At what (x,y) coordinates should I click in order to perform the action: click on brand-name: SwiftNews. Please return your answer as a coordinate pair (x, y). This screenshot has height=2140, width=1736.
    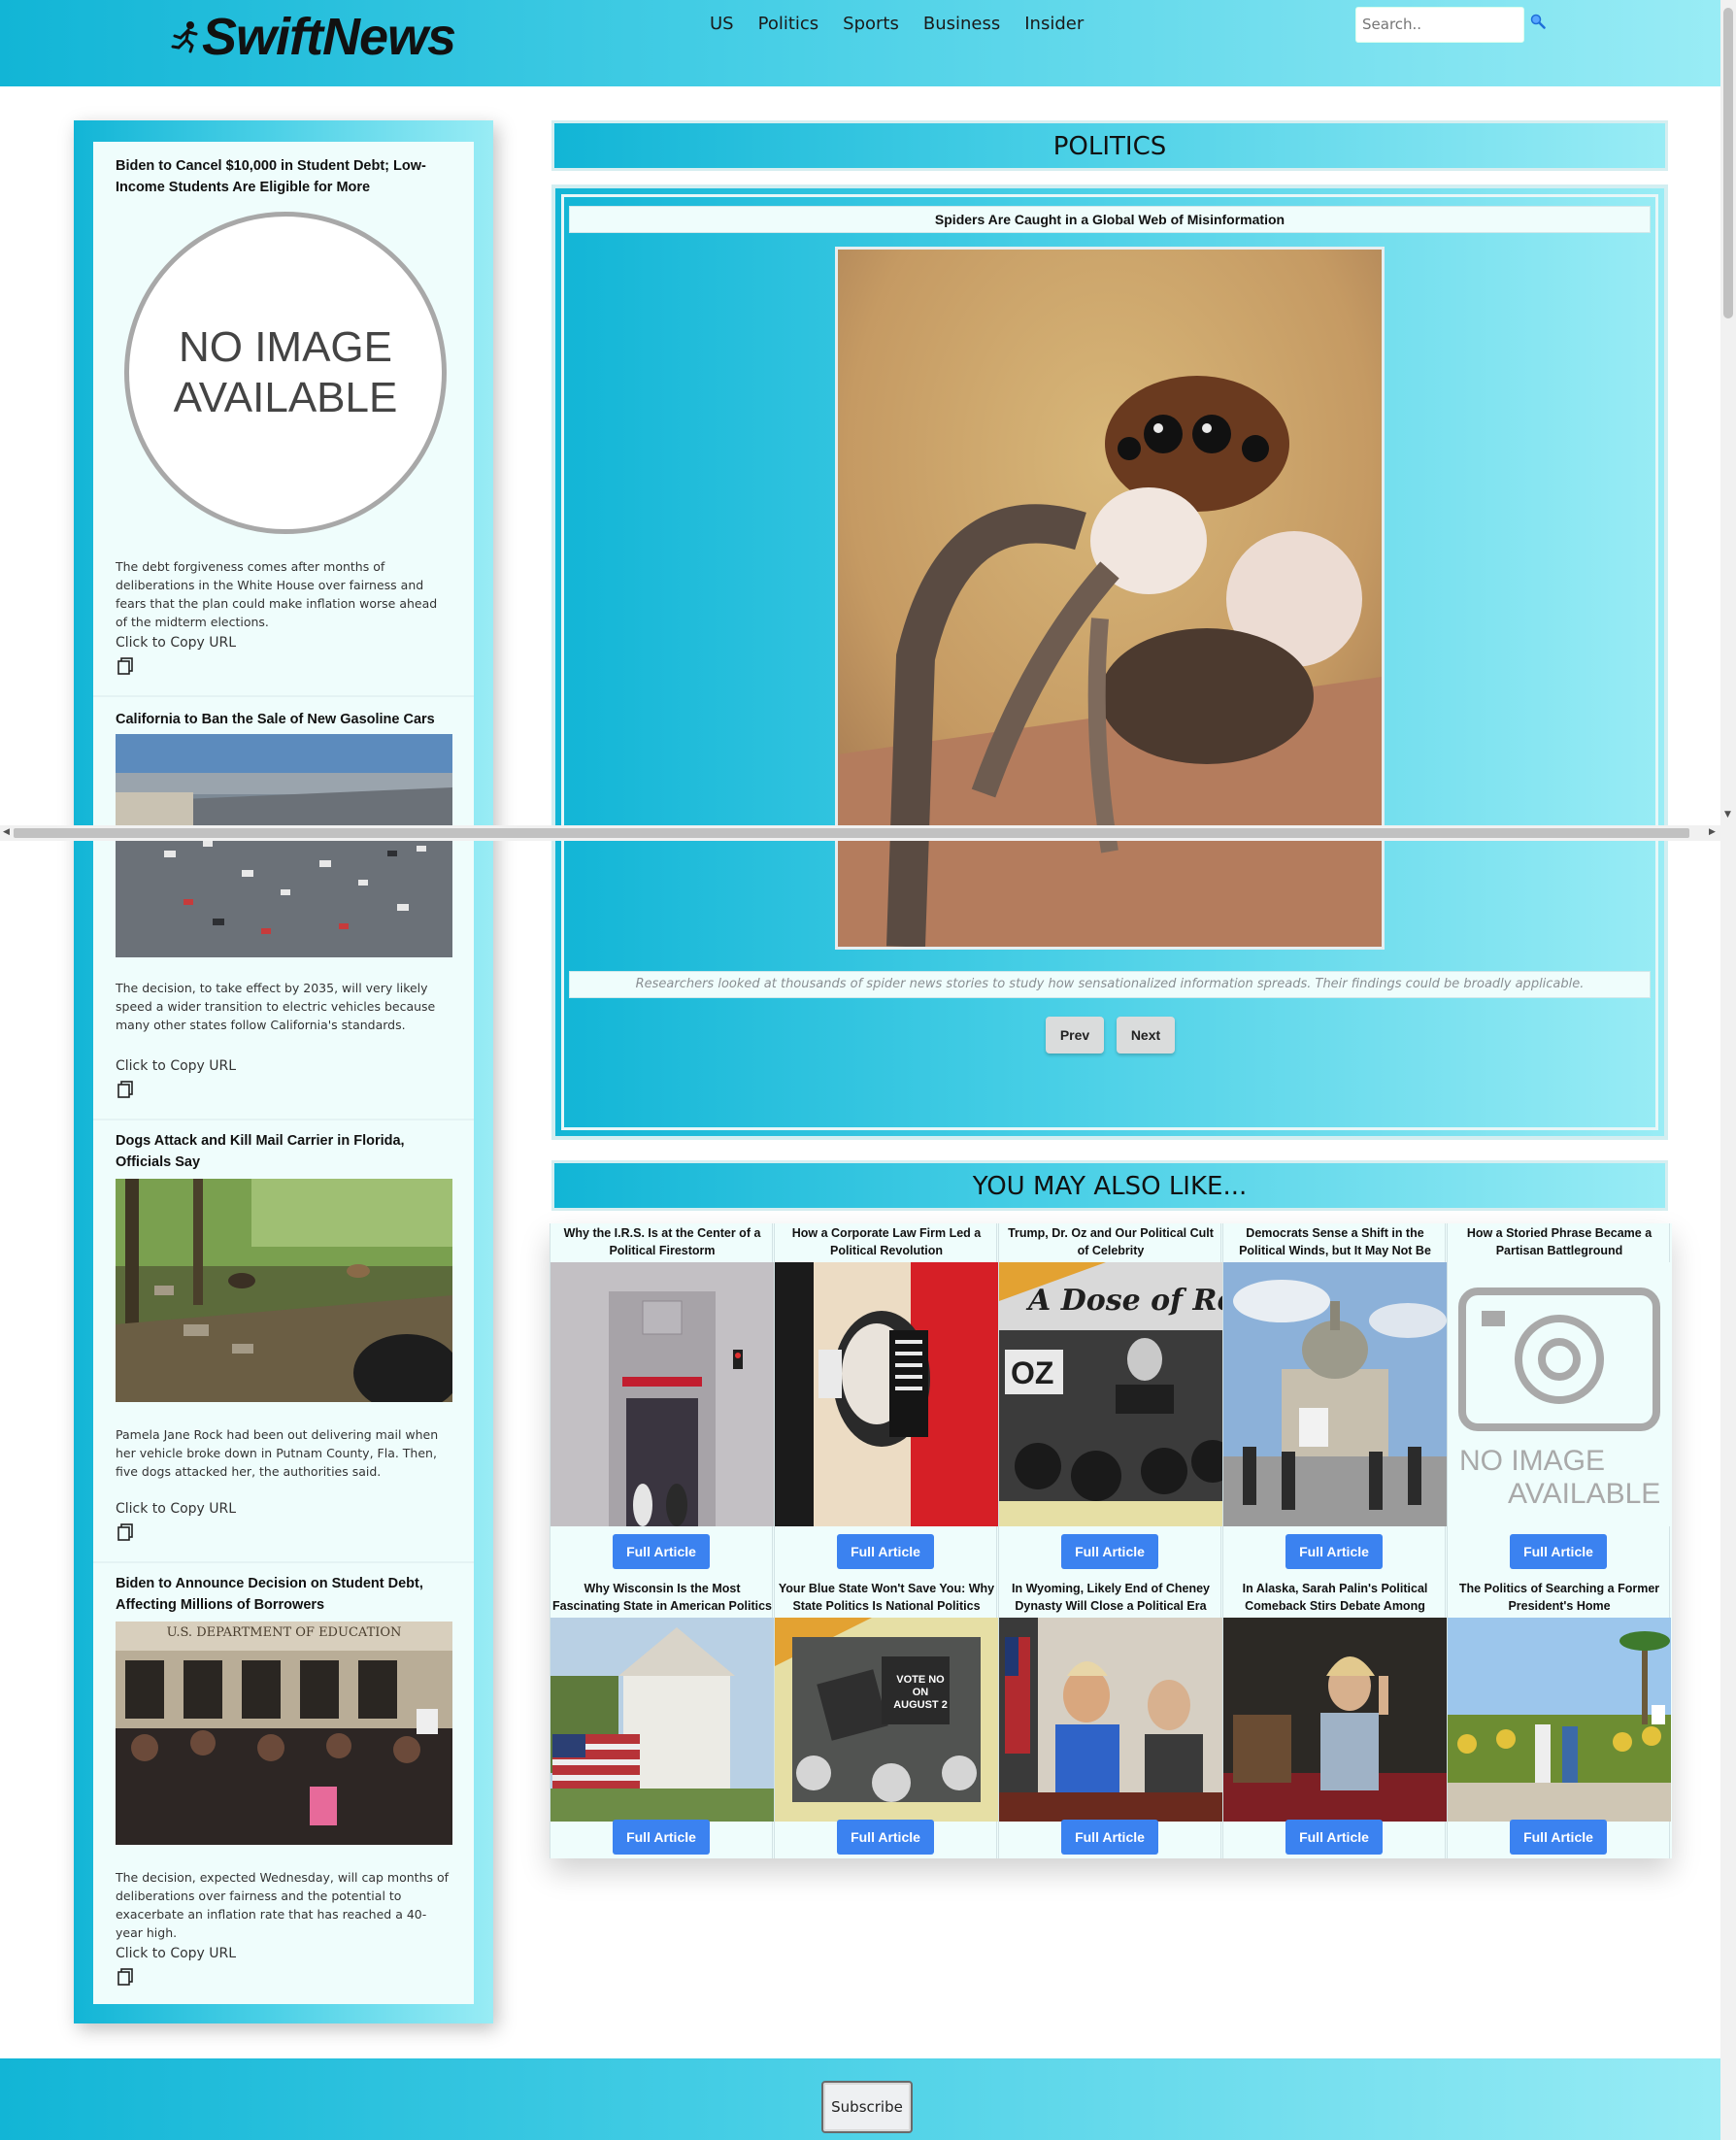
    Looking at the image, I should click on (329, 37).